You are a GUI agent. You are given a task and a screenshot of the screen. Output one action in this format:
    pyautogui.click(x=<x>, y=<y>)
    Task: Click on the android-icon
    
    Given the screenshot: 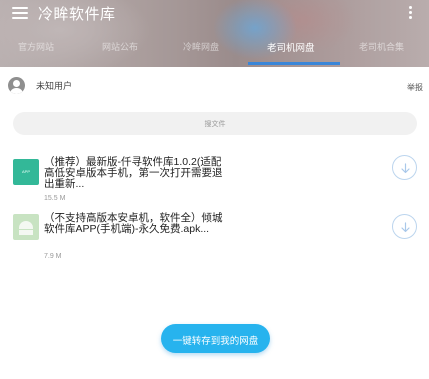 What is the action you would take?
    pyautogui.click(x=26, y=227)
    